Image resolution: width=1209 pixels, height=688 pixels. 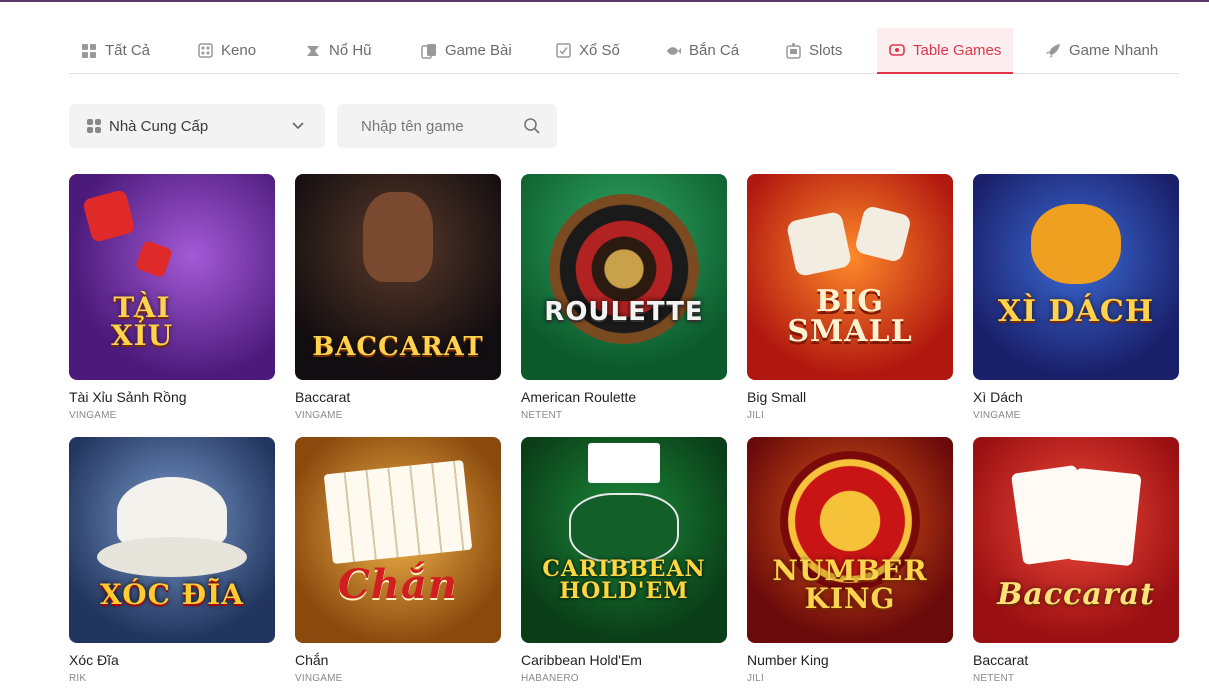 I want to click on game-card: BIG SMALL Big Small JILI, so click(x=850, y=297).